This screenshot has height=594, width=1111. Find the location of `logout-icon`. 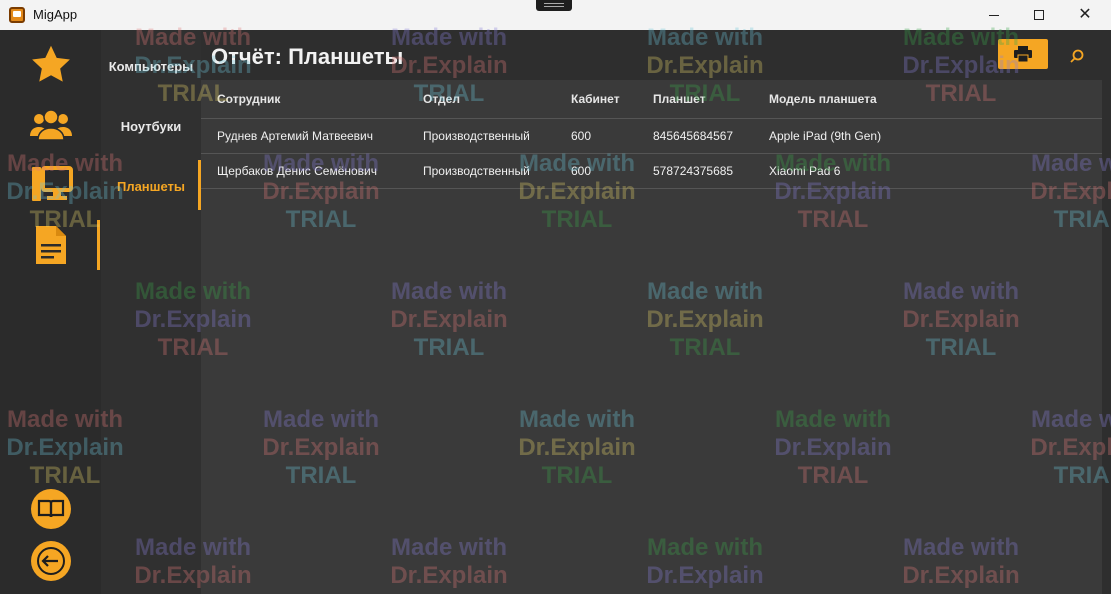

logout-icon is located at coordinates (51, 561).